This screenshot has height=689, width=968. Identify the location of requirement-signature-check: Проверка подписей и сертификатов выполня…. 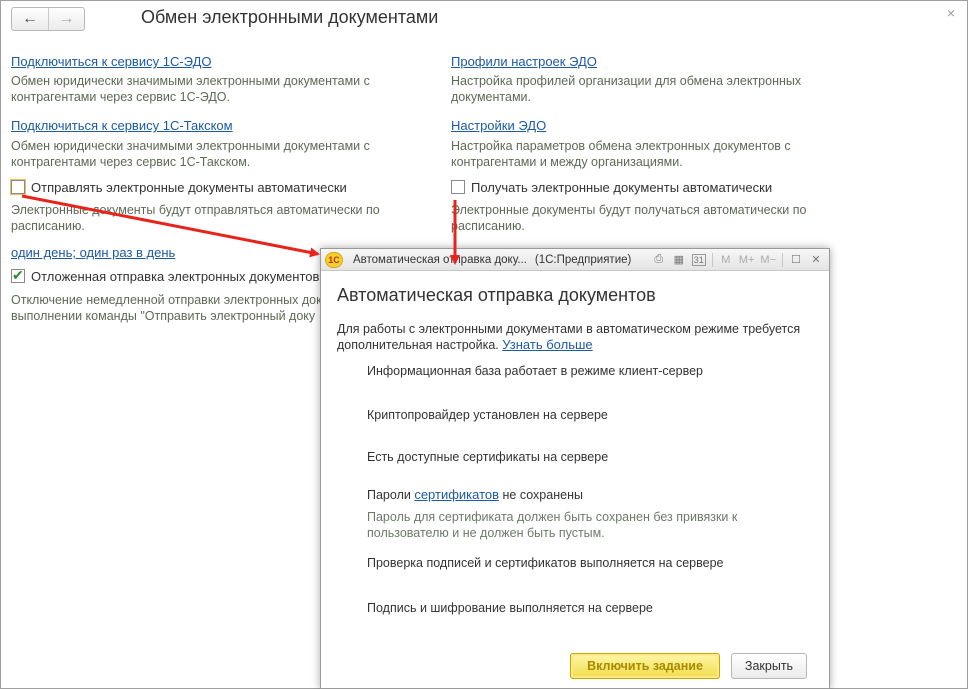
(545, 563).